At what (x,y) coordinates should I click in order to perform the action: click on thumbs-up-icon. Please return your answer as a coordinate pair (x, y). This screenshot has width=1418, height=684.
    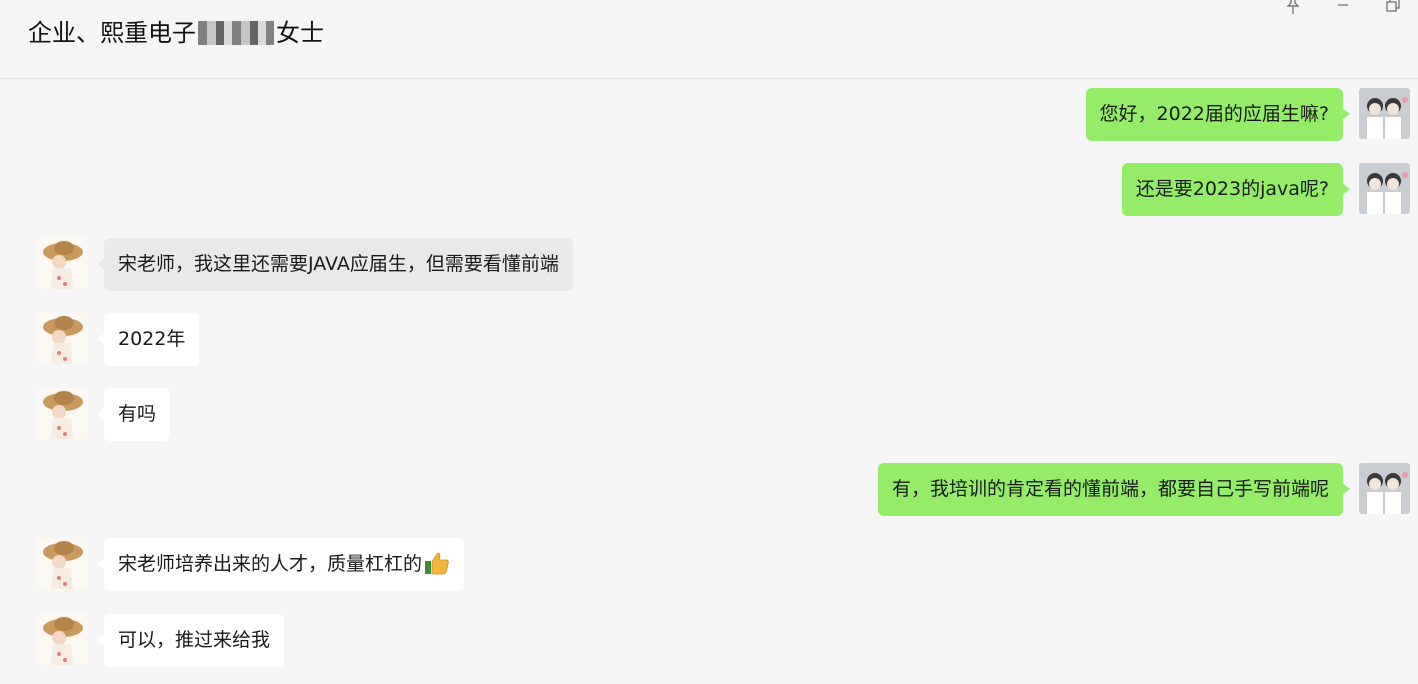
    Looking at the image, I should click on (437, 563).